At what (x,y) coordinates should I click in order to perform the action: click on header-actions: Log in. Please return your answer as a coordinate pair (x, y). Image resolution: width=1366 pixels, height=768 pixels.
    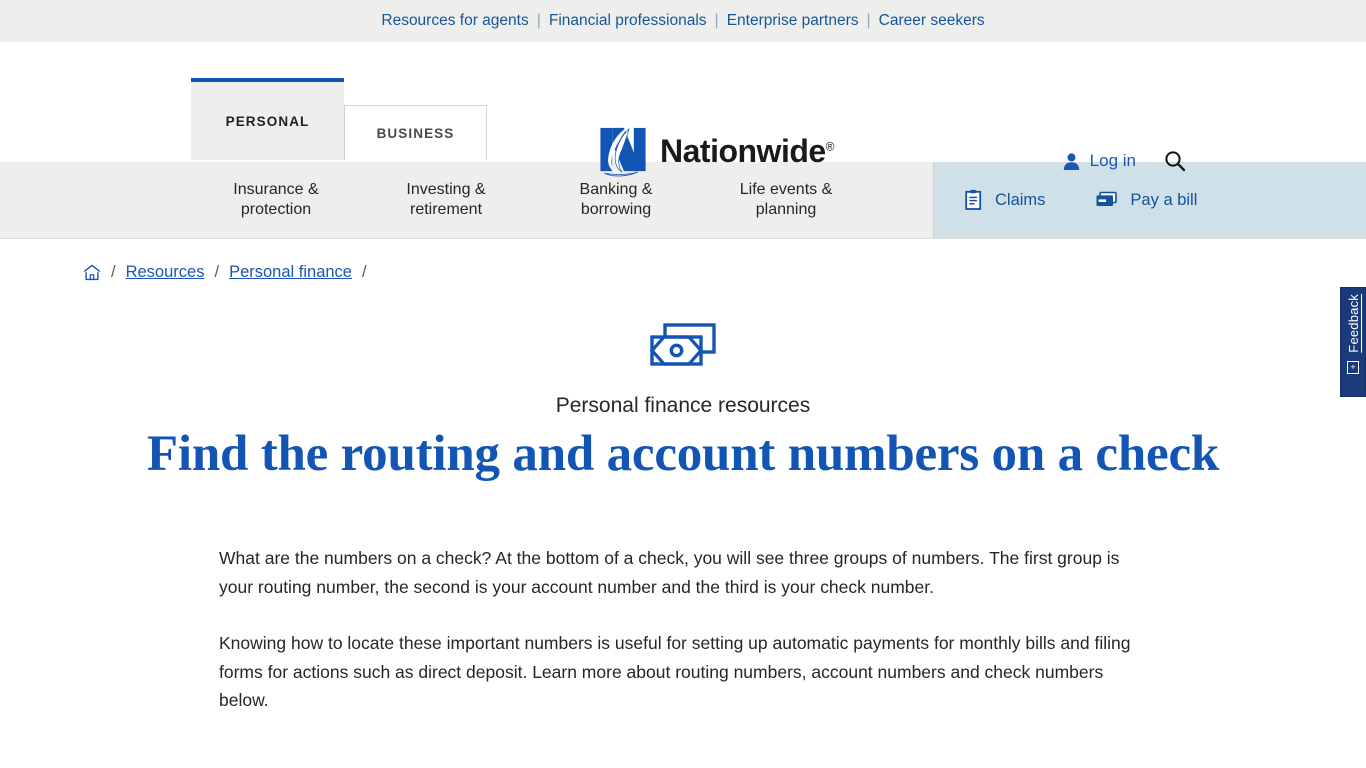
    Looking at the image, I should click on (1124, 161).